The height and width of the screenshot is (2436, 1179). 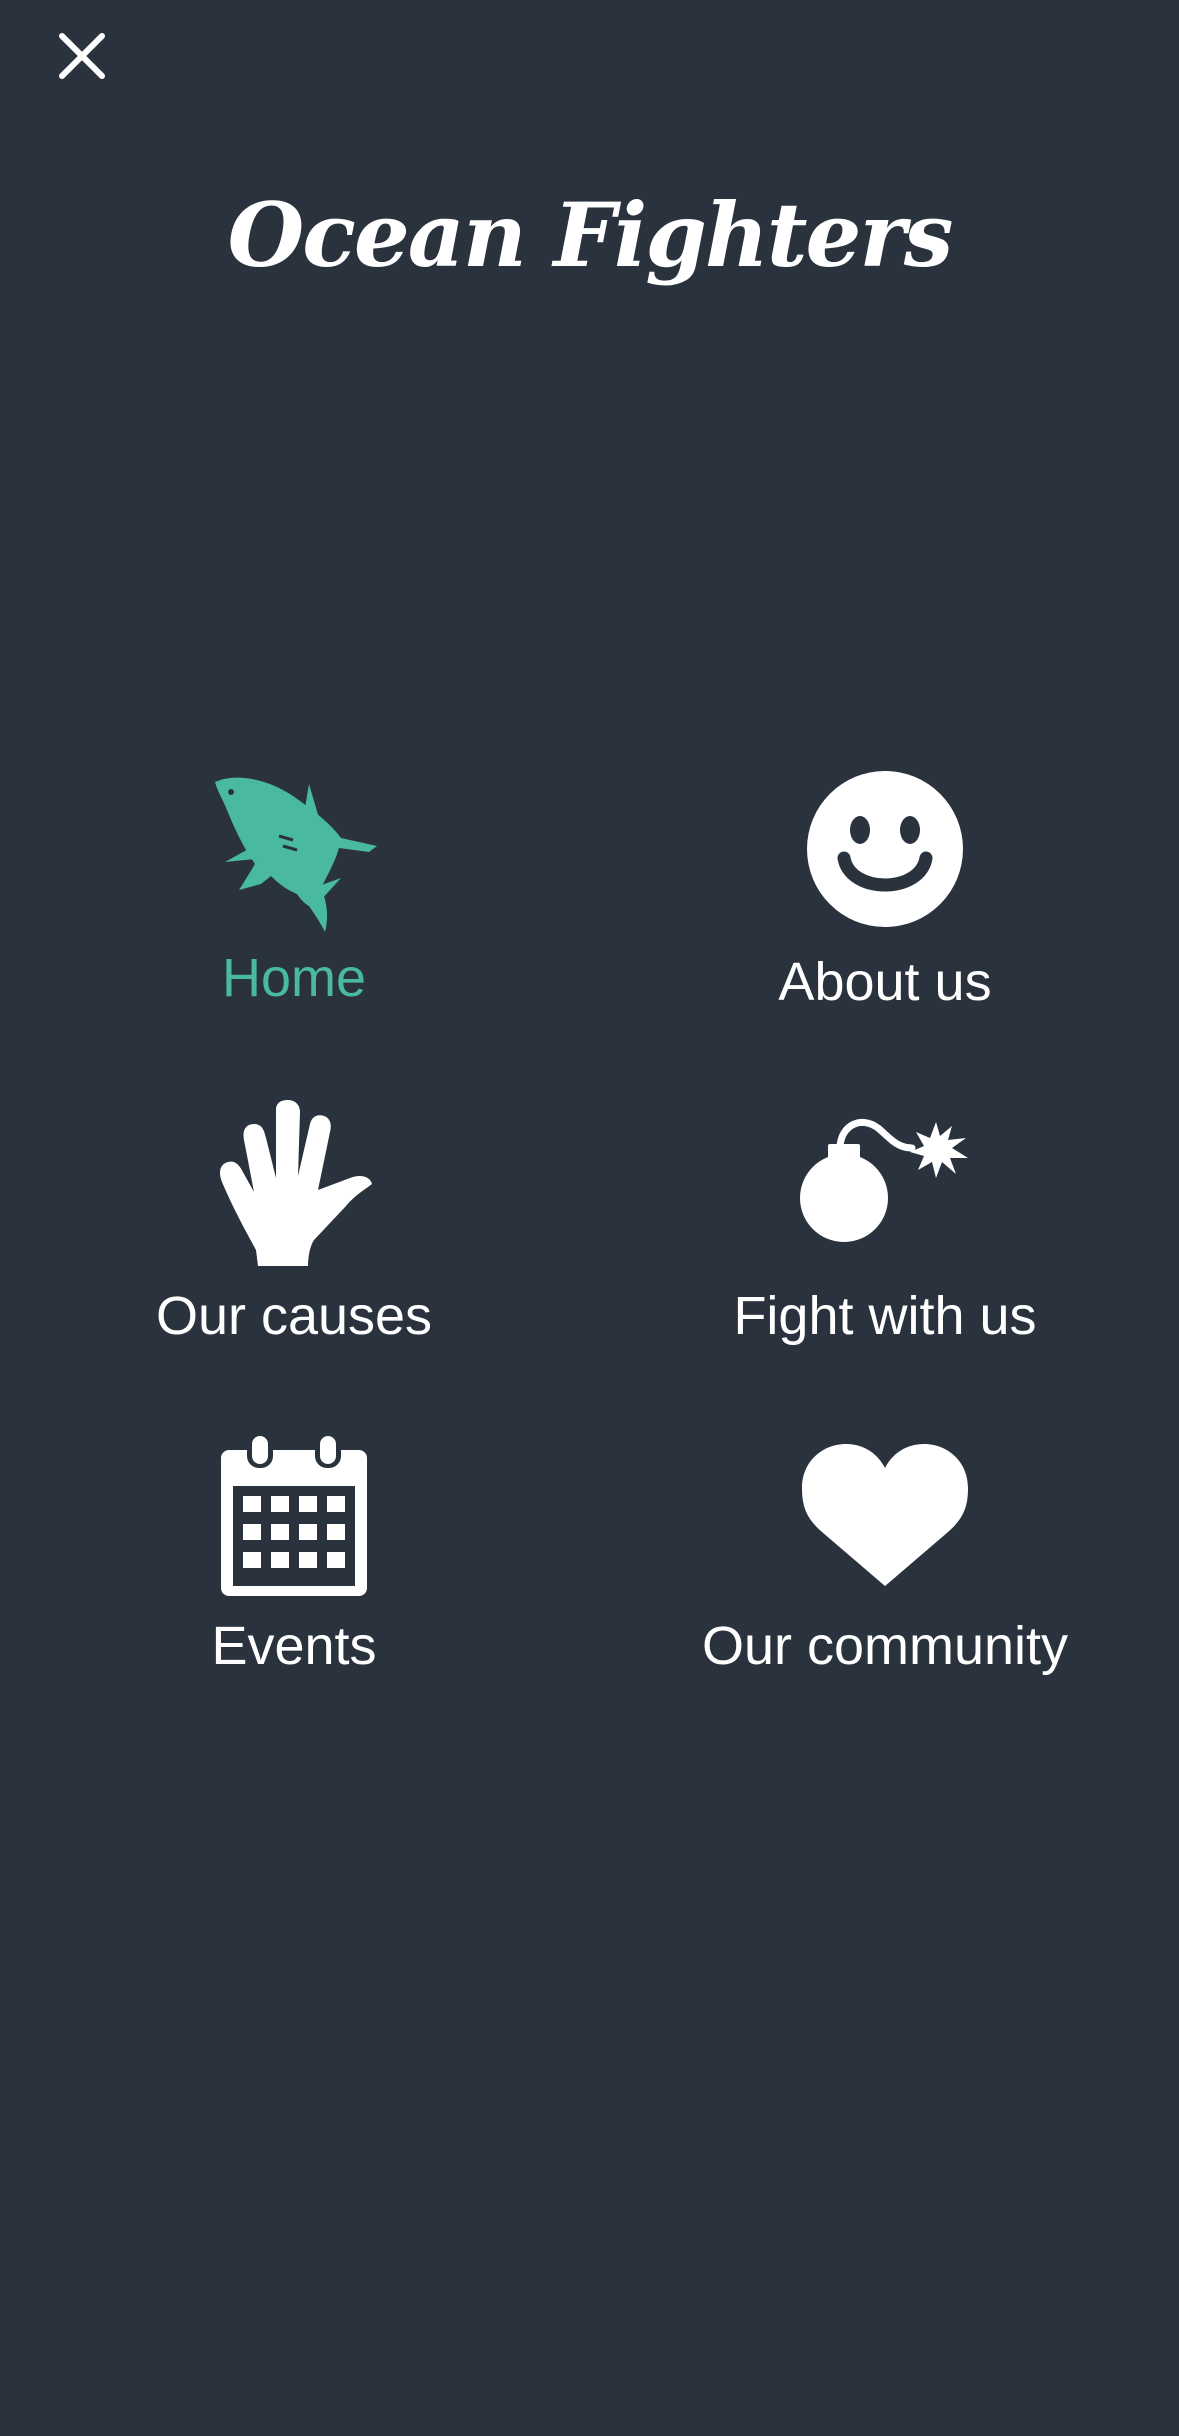 I want to click on heart-icon, so click(x=885, y=1515).